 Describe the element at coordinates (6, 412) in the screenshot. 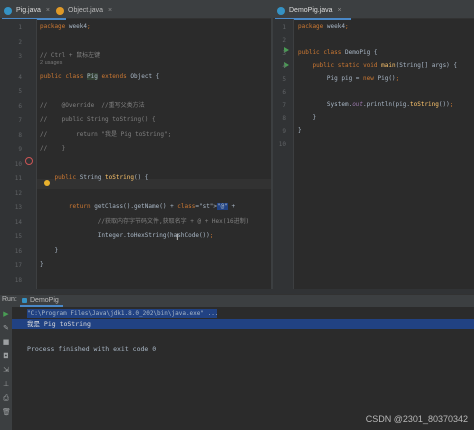

I see `delete-icon: 🗑` at that location.